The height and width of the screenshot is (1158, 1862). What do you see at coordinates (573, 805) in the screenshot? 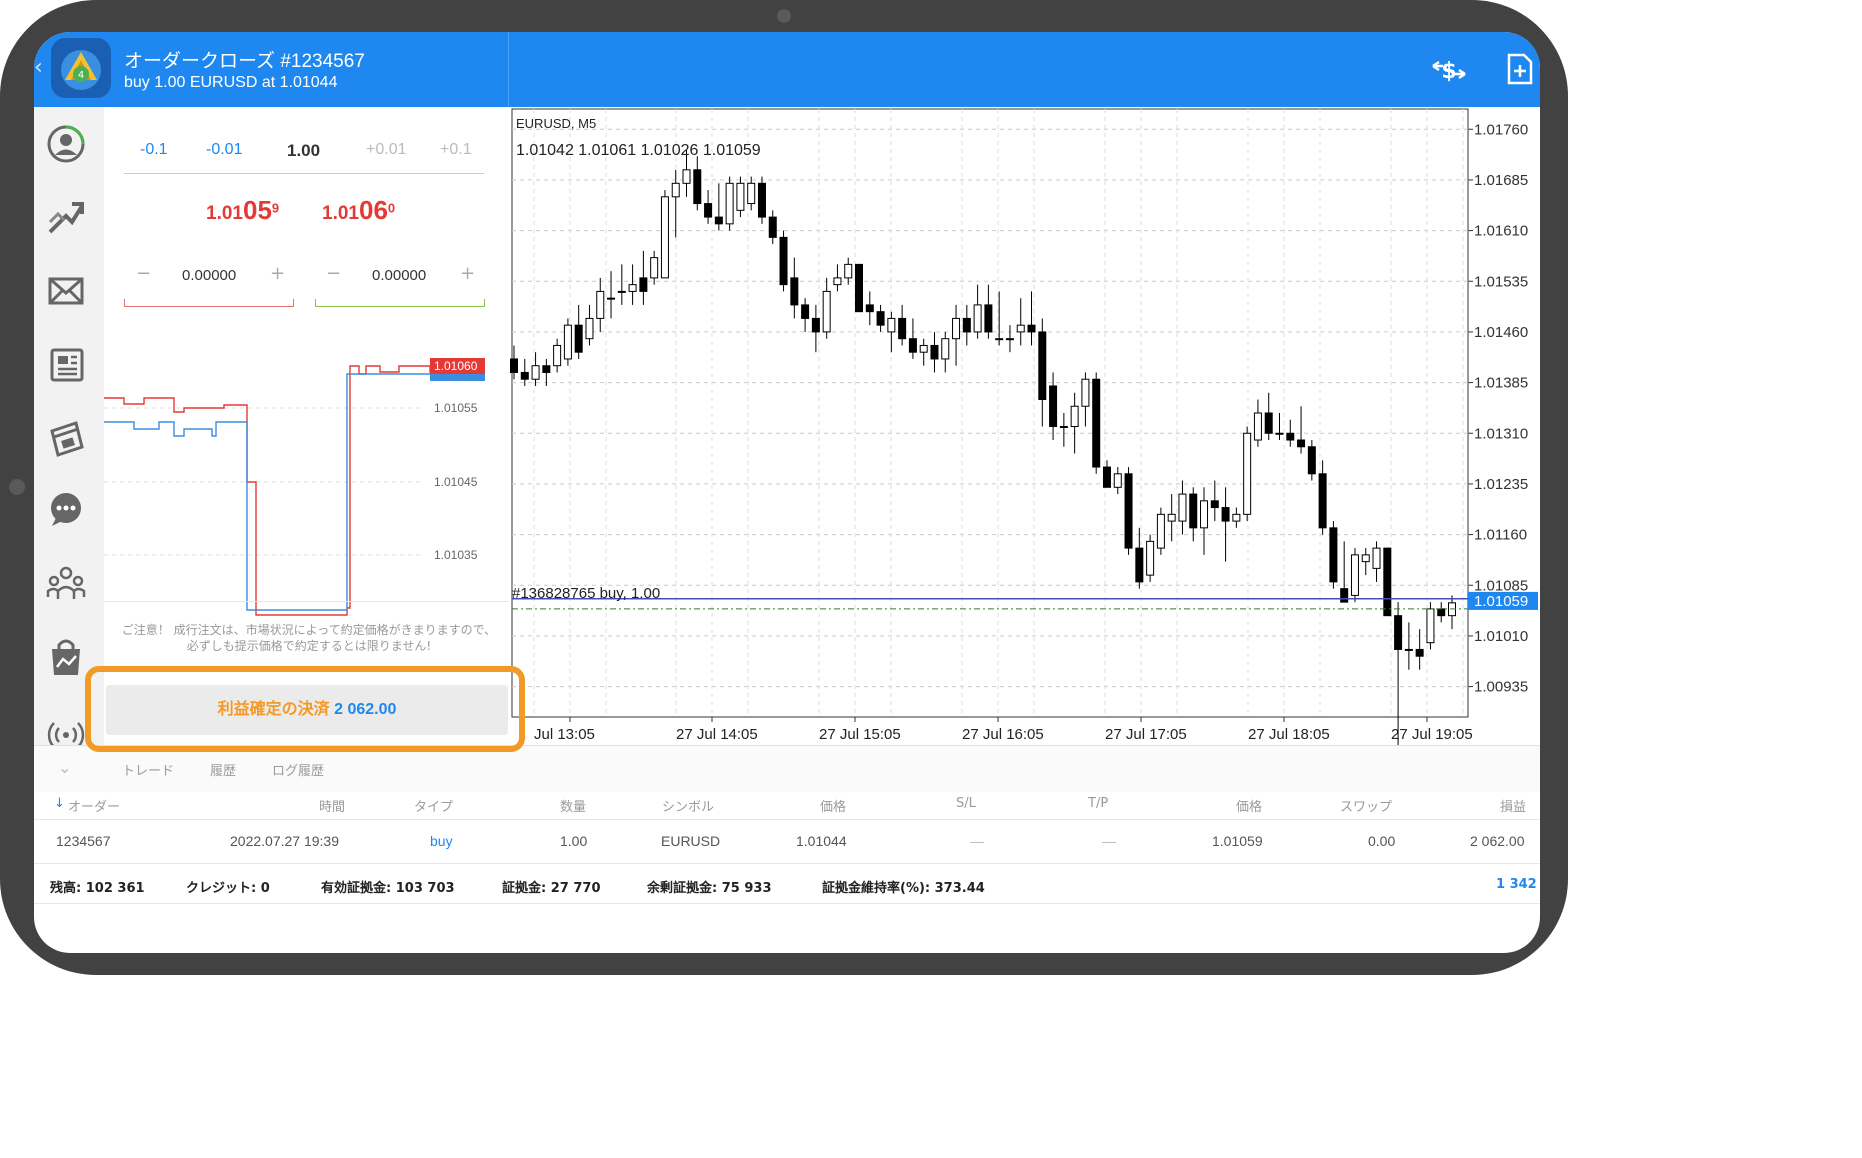
I see `col-volume: 数量` at bounding box center [573, 805].